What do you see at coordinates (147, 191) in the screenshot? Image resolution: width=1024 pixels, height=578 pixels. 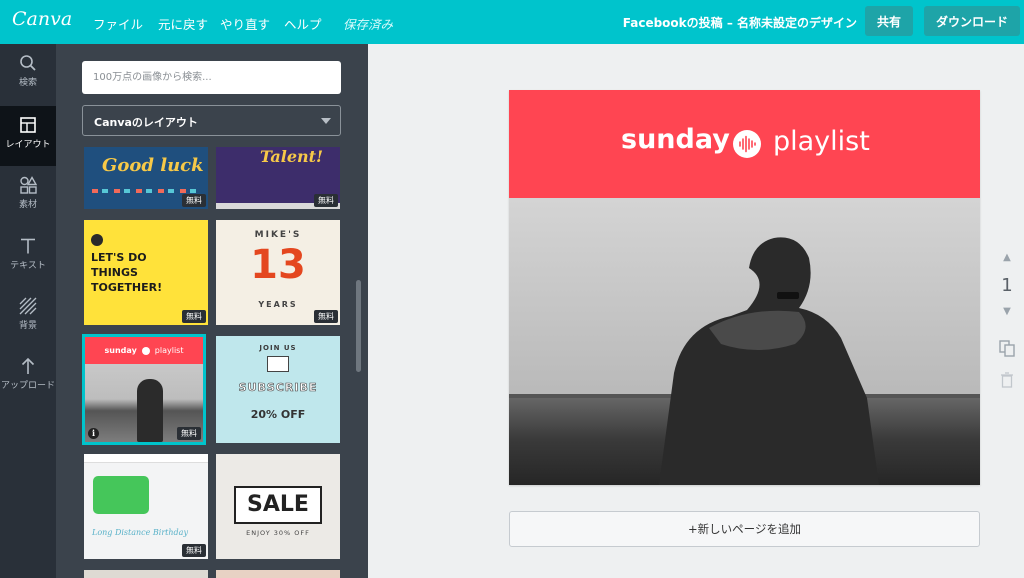 I see `confetti-decoration` at bounding box center [147, 191].